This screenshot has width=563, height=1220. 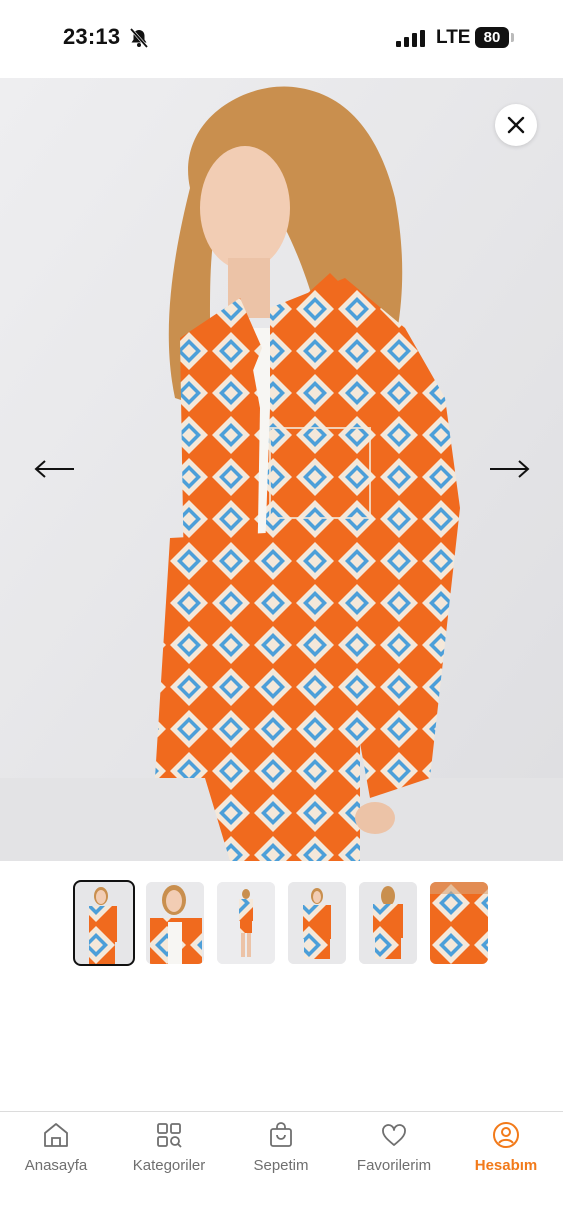 I want to click on shopping-bag-icon, so click(x=281, y=1134).